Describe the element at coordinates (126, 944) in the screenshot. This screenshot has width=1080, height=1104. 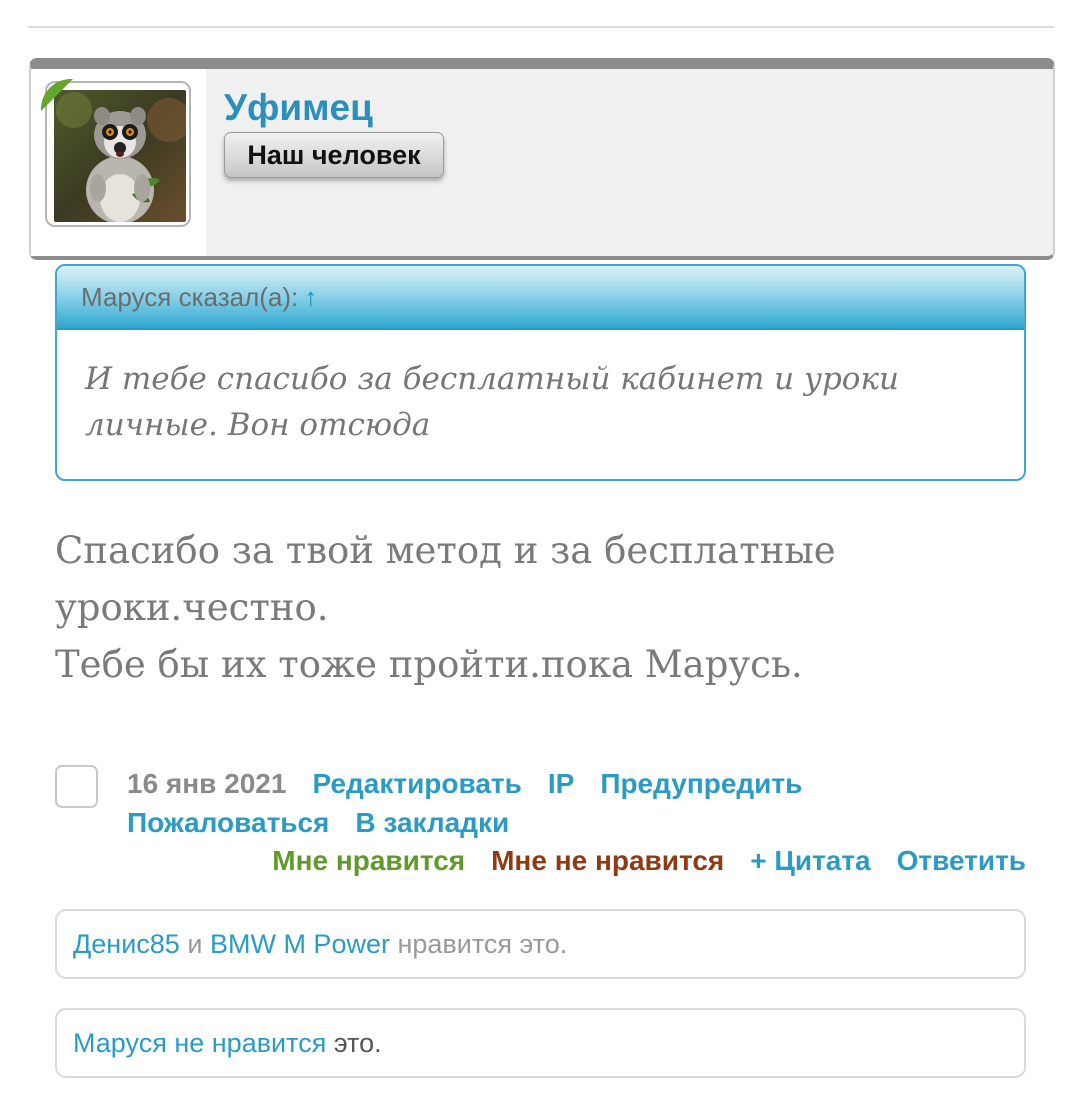
I see `liker-user-link: Денис85` at that location.